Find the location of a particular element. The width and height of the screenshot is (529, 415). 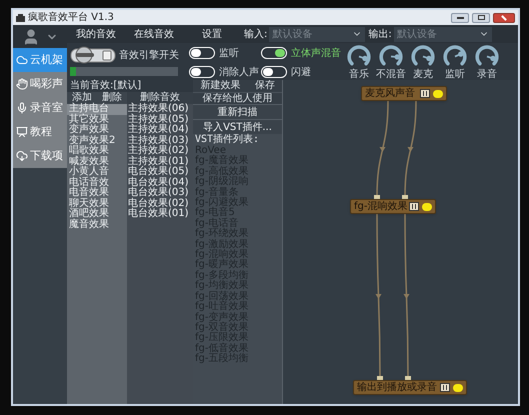

preset-item: 主持效果(03) is located at coordinates (160, 141).